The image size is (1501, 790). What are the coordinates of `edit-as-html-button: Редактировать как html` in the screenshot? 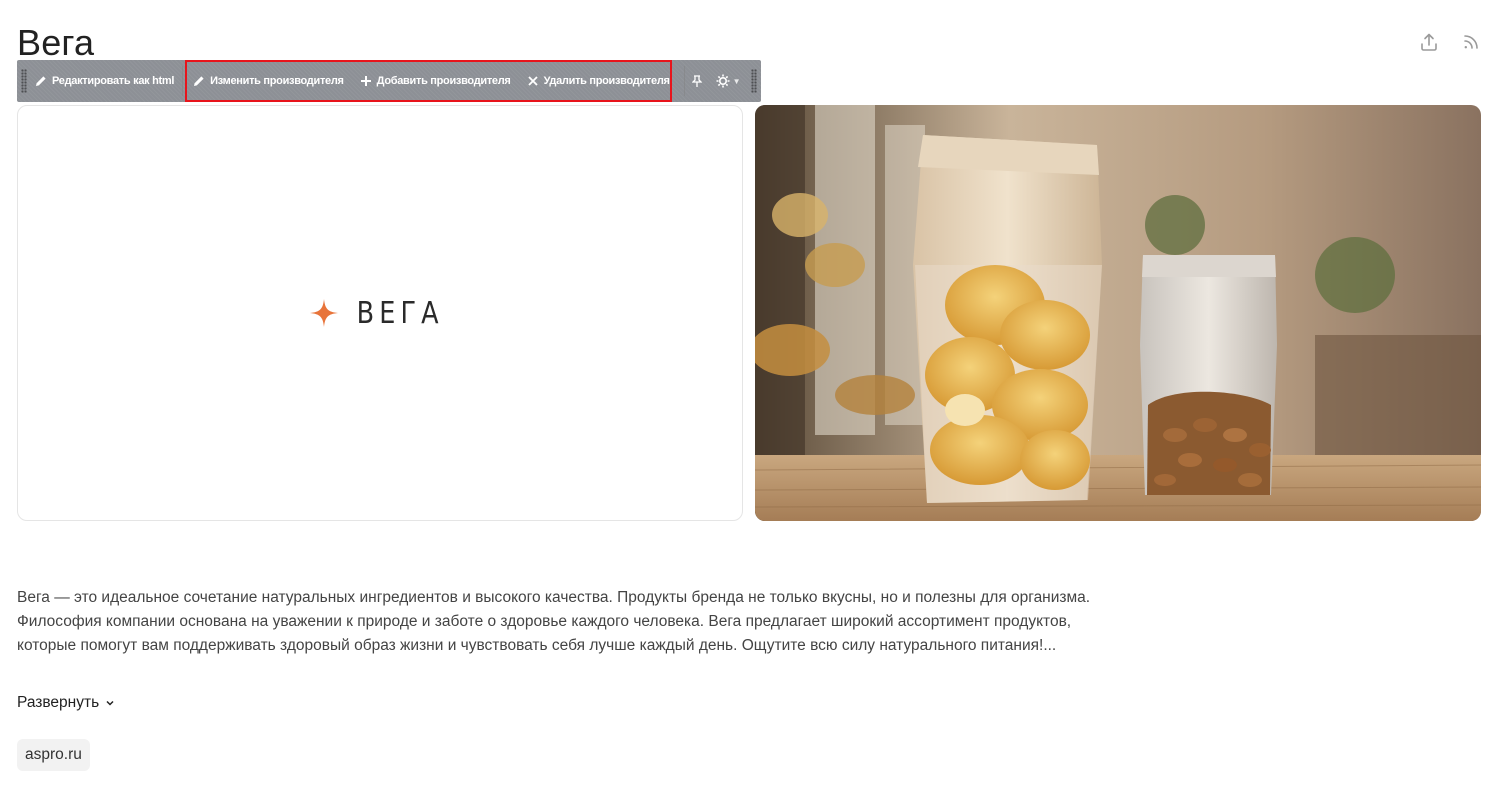 It's located at (104, 81).